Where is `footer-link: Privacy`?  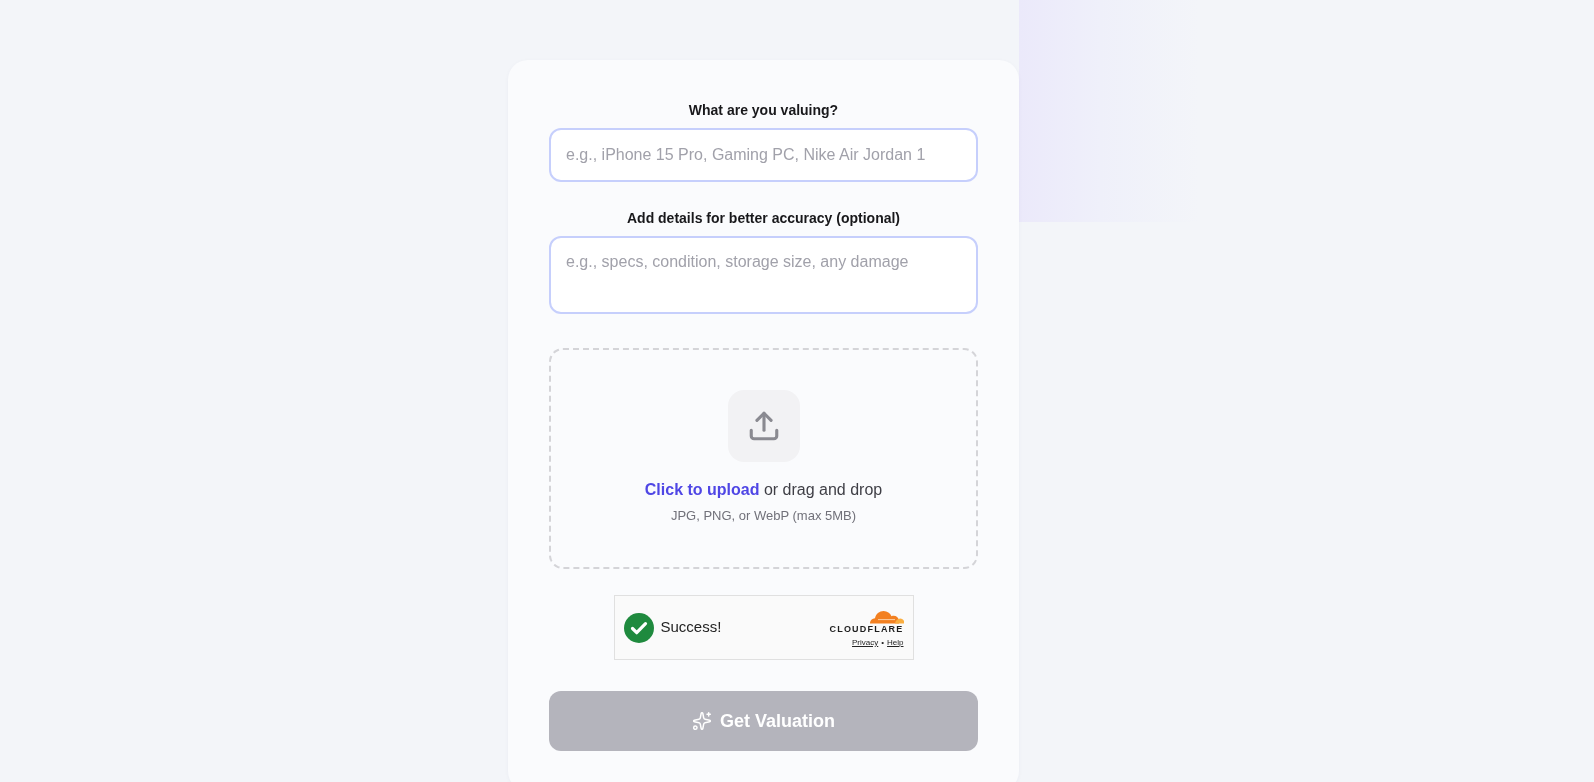 footer-link: Privacy is located at coordinates (865, 643).